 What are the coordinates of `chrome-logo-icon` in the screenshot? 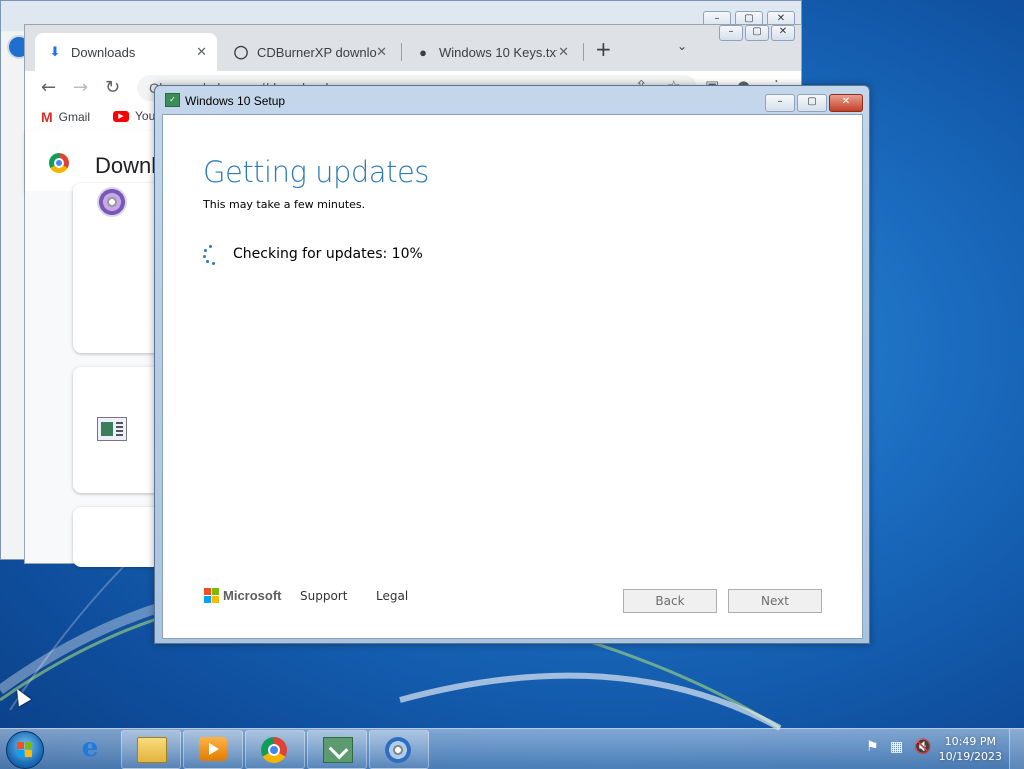 It's located at (59, 163).